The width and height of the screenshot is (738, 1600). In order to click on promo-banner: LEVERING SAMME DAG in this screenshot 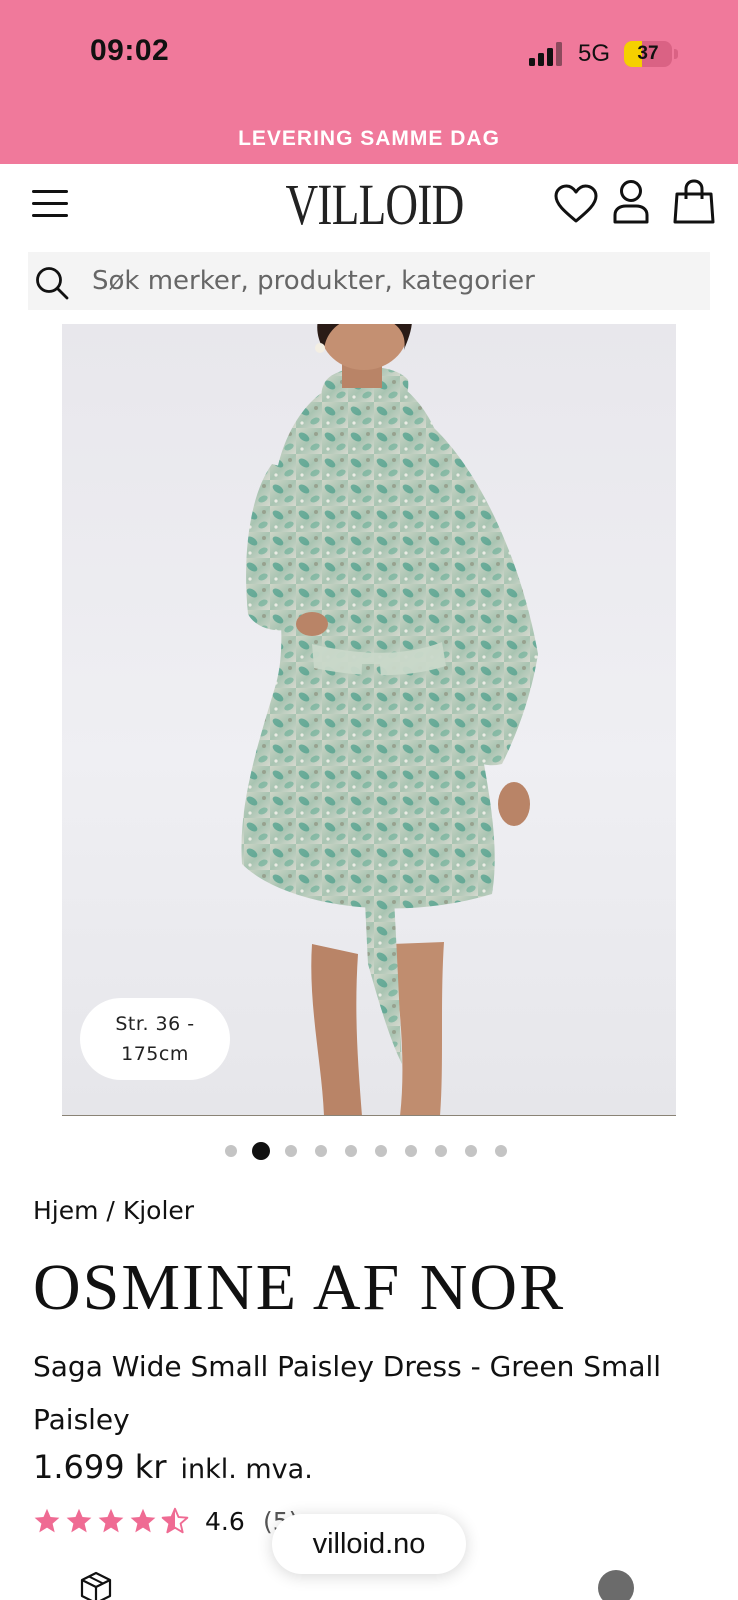, I will do `click(369, 137)`.